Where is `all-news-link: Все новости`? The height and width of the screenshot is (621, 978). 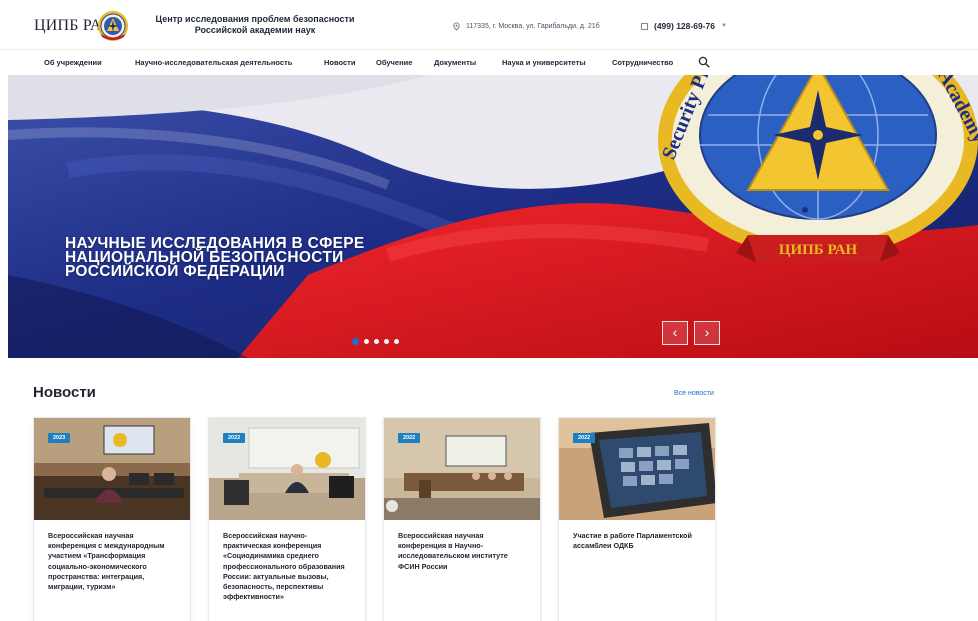
all-news-link: Все новости is located at coordinates (694, 393).